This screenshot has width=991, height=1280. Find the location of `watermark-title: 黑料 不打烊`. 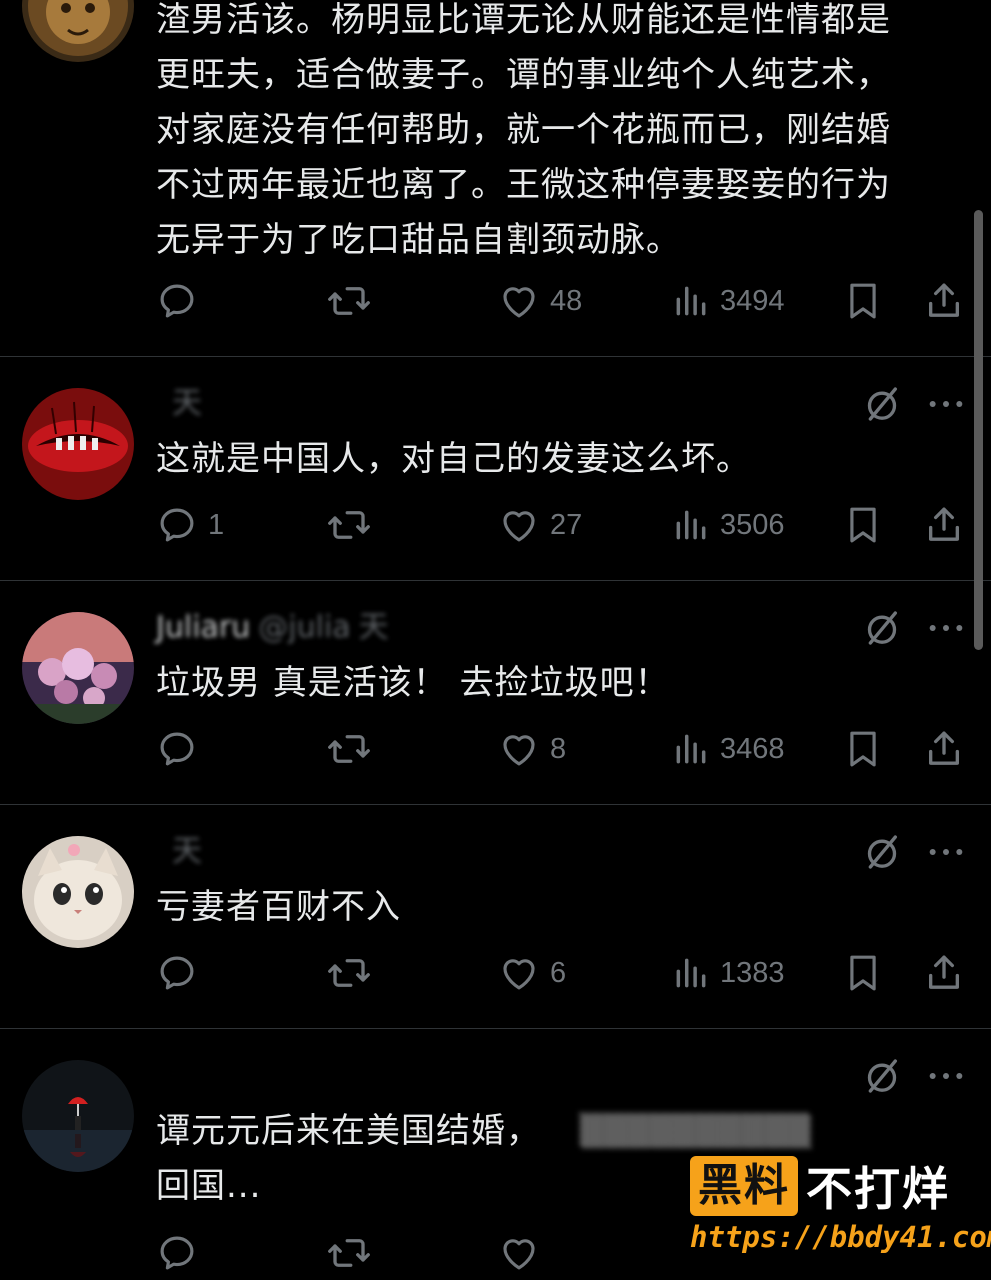

watermark-title: 黑料 不打烊 is located at coordinates (820, 1186).